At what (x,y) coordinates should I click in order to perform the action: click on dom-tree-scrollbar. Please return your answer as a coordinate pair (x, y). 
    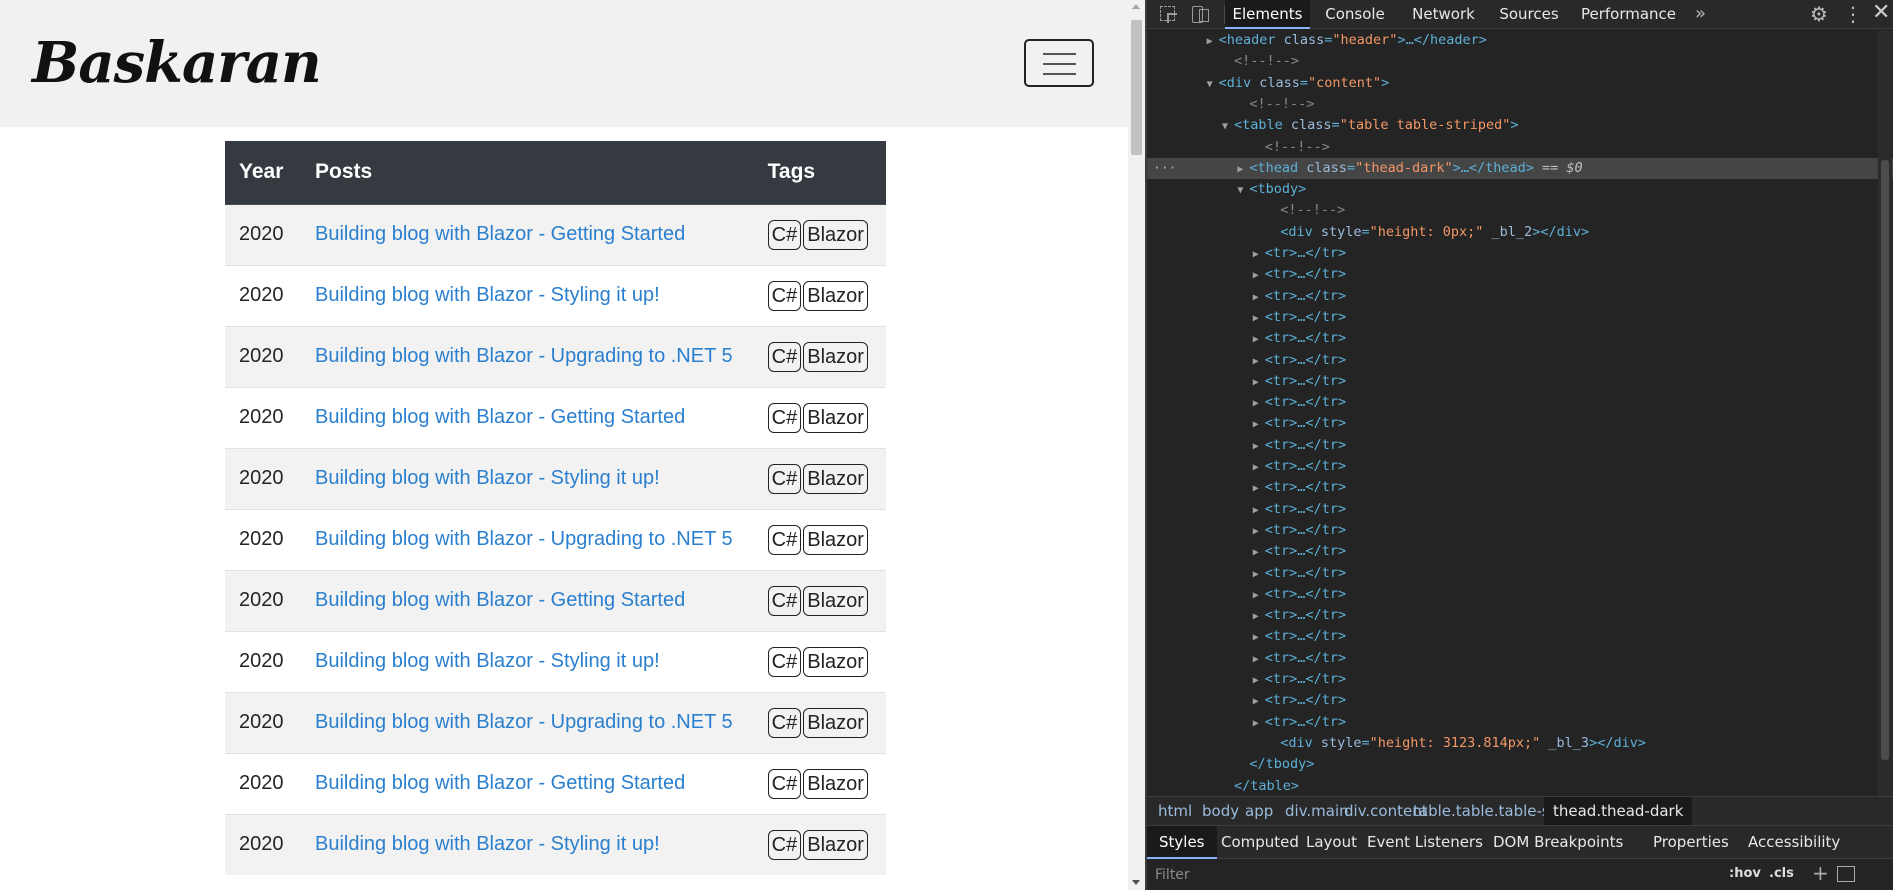
    Looking at the image, I should click on (1885, 413).